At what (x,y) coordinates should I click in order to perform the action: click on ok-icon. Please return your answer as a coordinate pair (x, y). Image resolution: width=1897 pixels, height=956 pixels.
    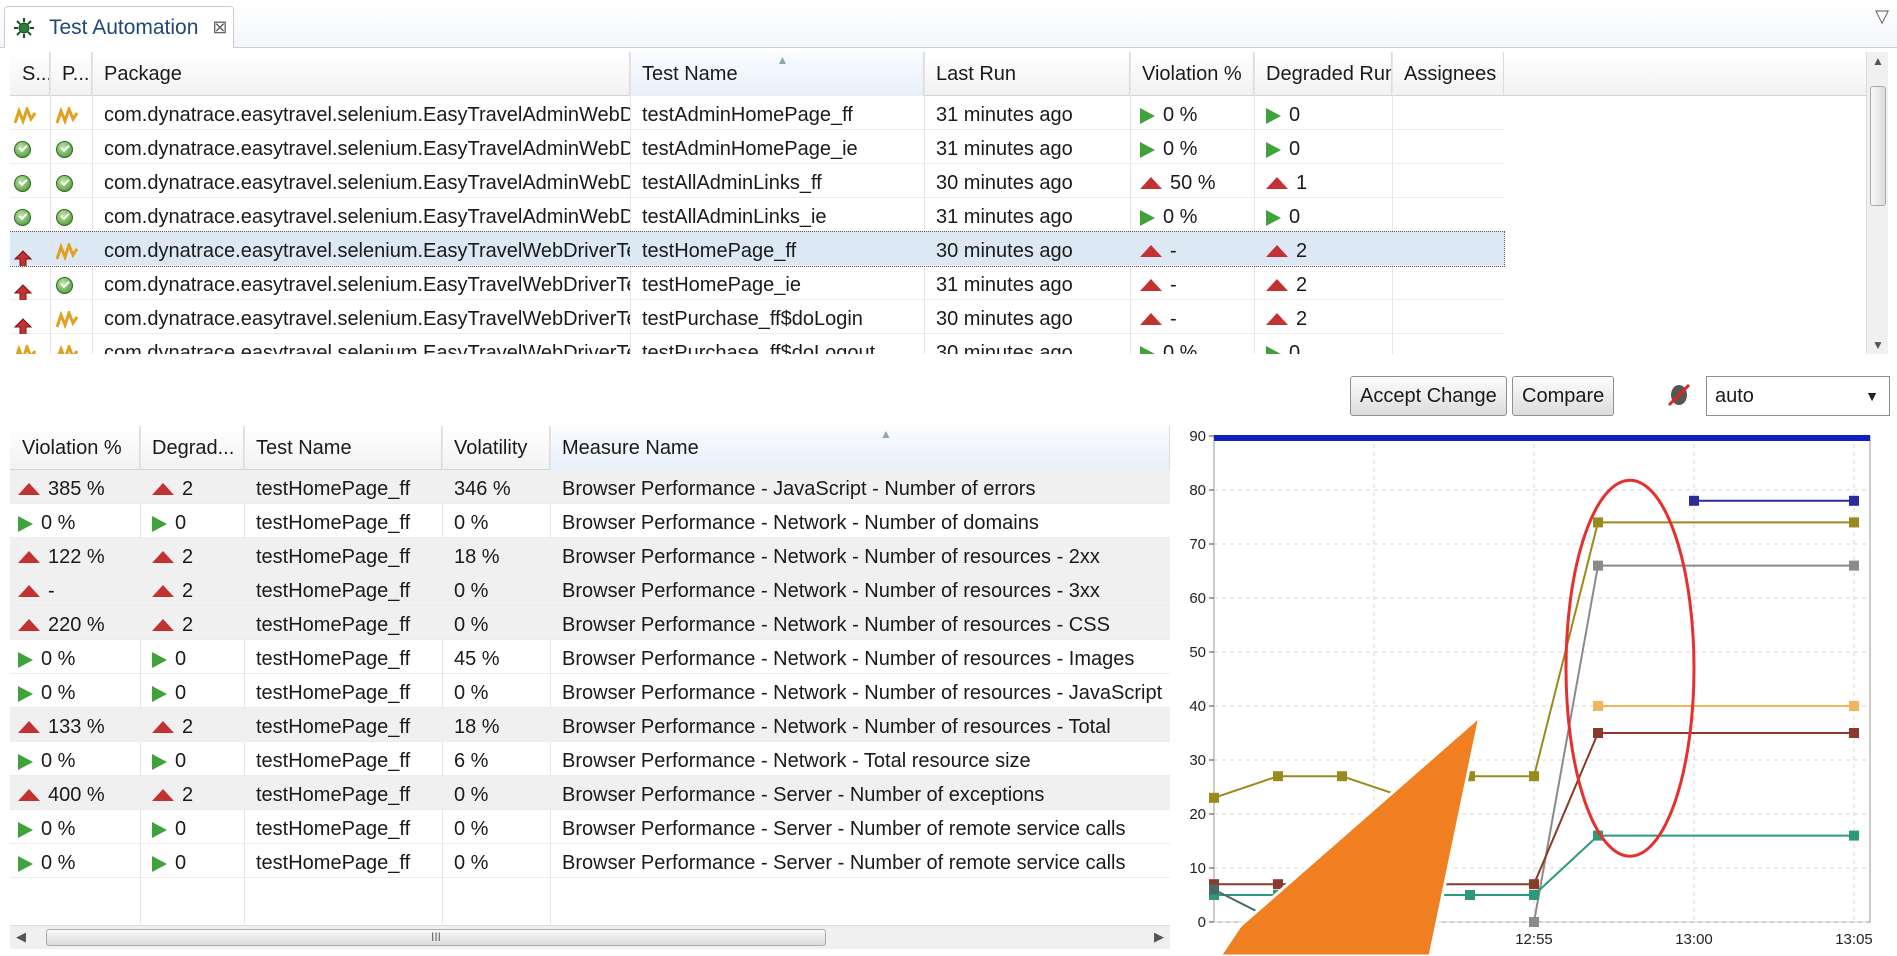
    Looking at the image, I should click on (22, 150).